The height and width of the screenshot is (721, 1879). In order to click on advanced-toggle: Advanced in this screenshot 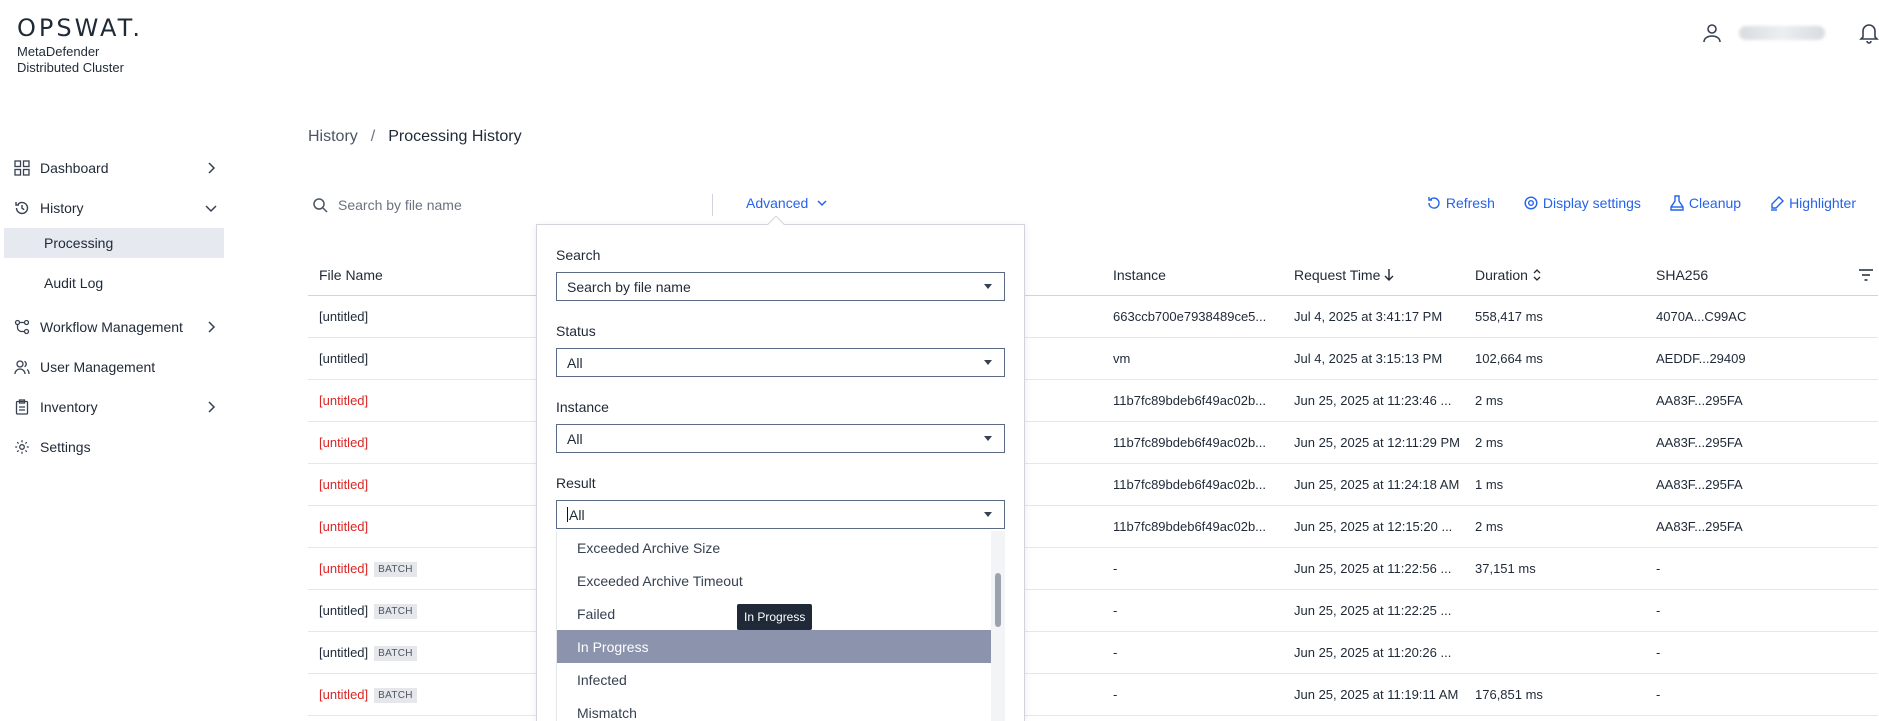, I will do `click(787, 203)`.